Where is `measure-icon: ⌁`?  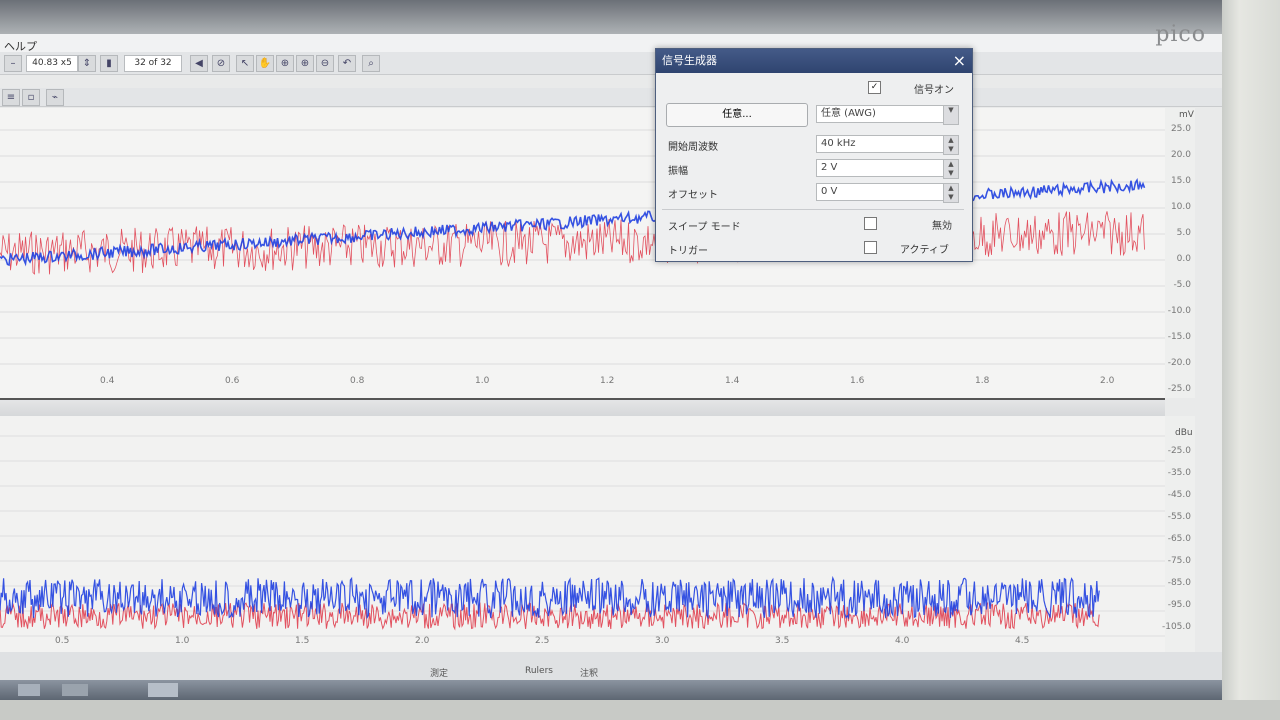
measure-icon: ⌁ is located at coordinates (55, 97).